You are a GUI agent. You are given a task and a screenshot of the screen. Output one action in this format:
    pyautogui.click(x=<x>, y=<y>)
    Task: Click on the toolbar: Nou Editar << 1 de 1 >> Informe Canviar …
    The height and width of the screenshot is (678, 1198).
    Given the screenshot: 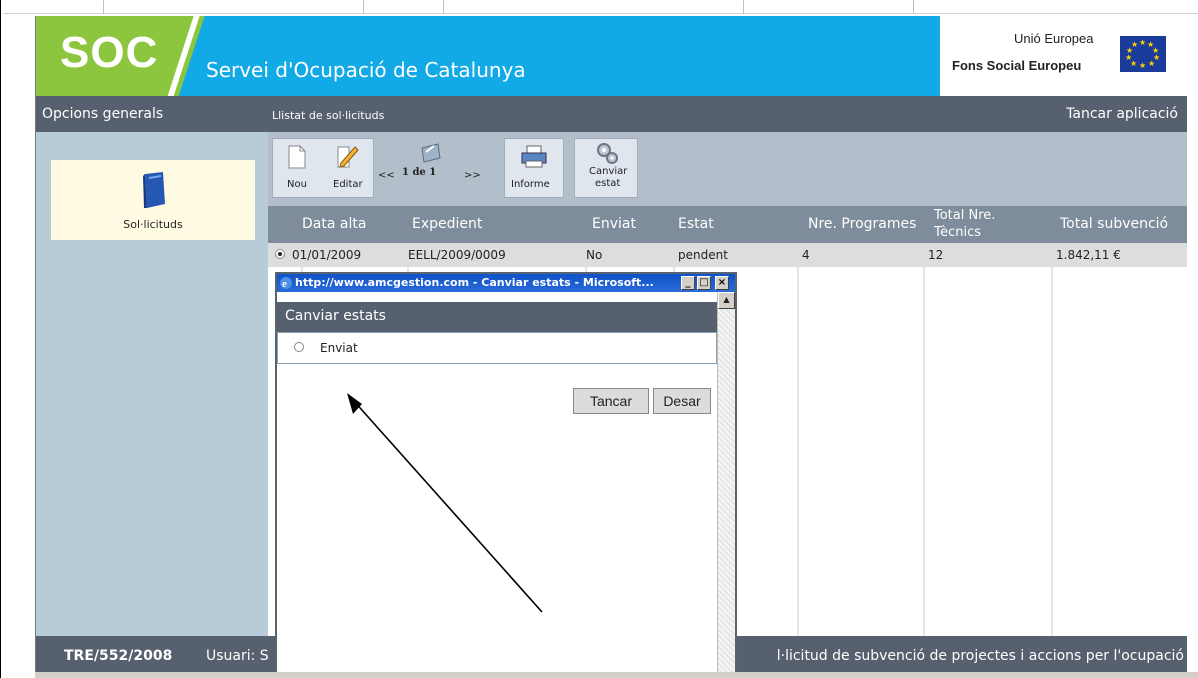 What is the action you would take?
    pyautogui.click(x=727, y=169)
    